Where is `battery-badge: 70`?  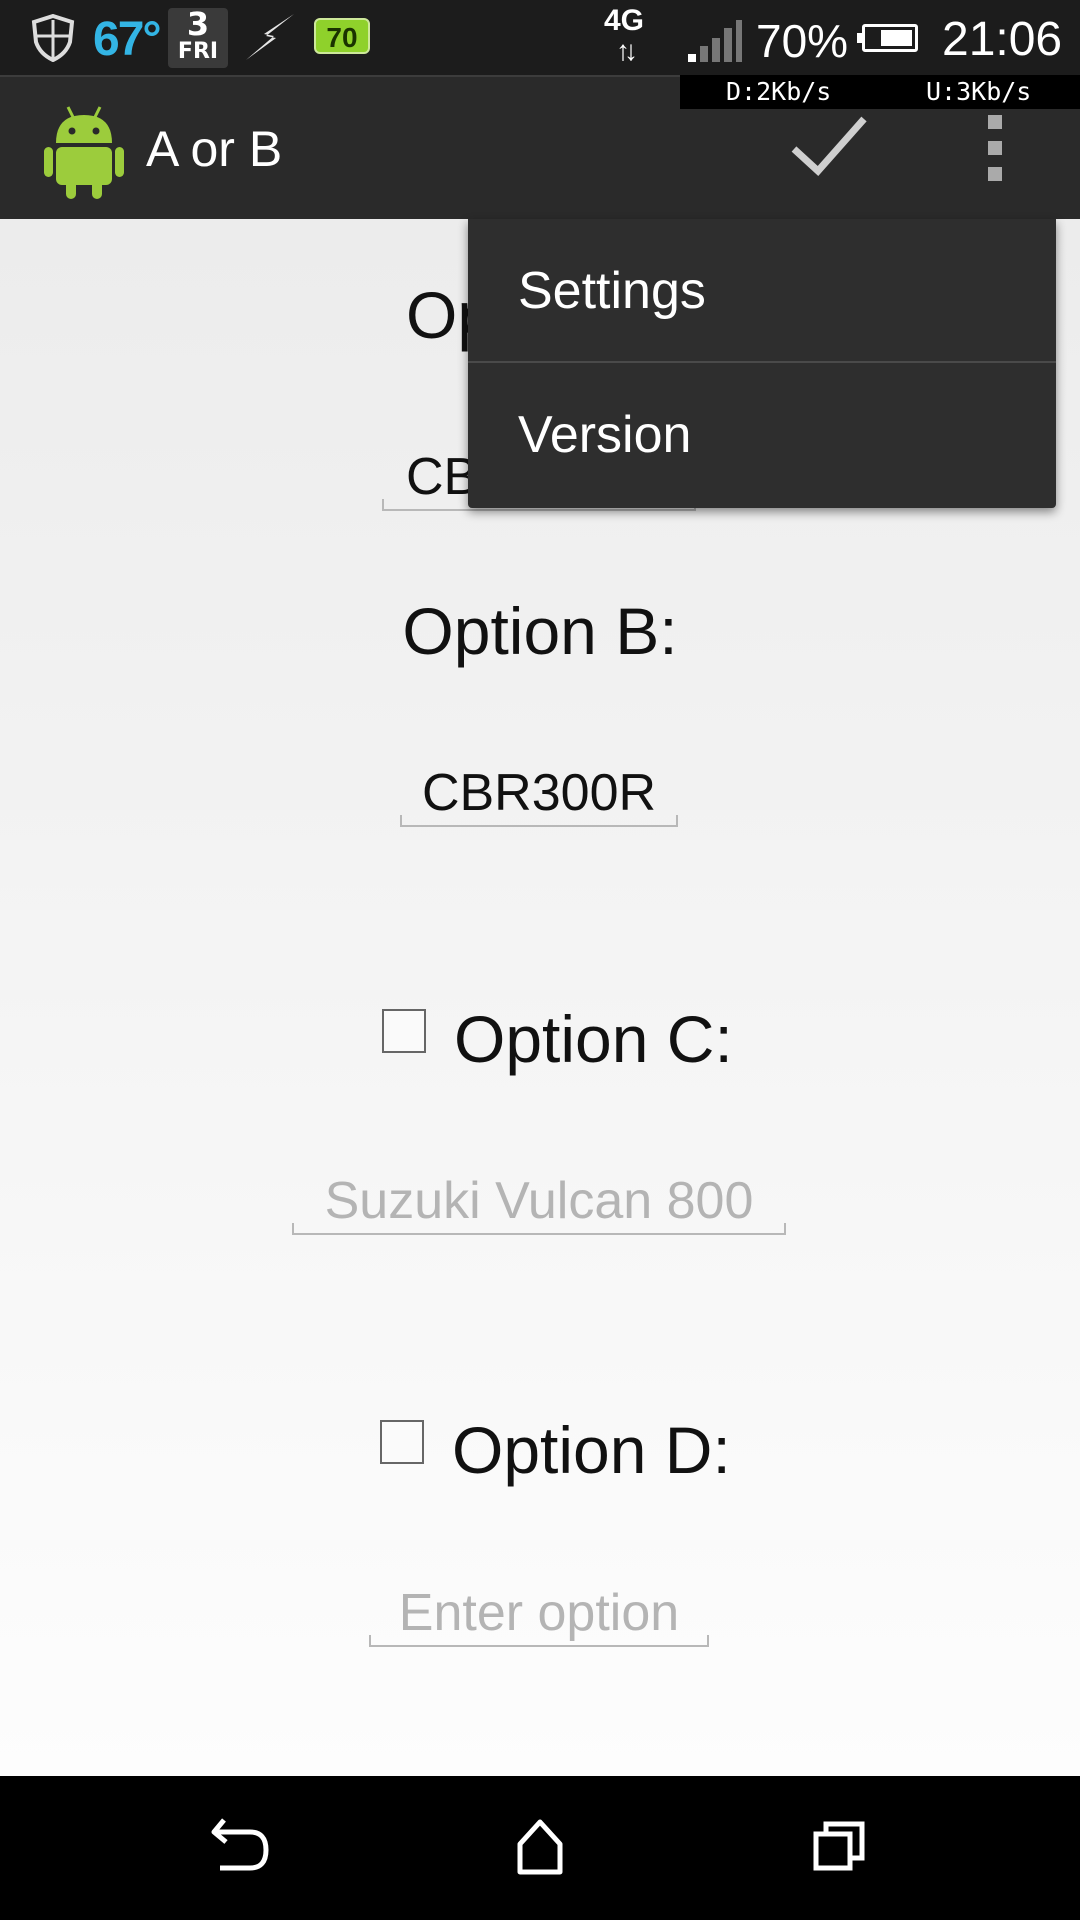
battery-badge: 70 is located at coordinates (342, 36).